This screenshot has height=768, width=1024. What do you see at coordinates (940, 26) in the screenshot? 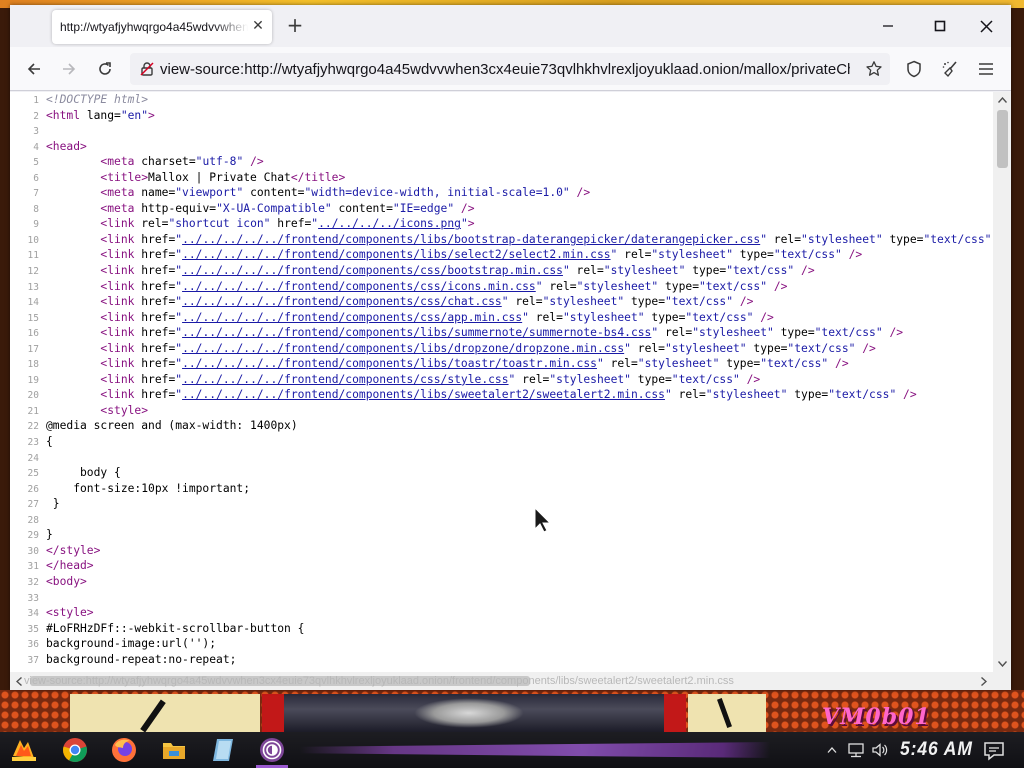
I see `maximize-button` at bounding box center [940, 26].